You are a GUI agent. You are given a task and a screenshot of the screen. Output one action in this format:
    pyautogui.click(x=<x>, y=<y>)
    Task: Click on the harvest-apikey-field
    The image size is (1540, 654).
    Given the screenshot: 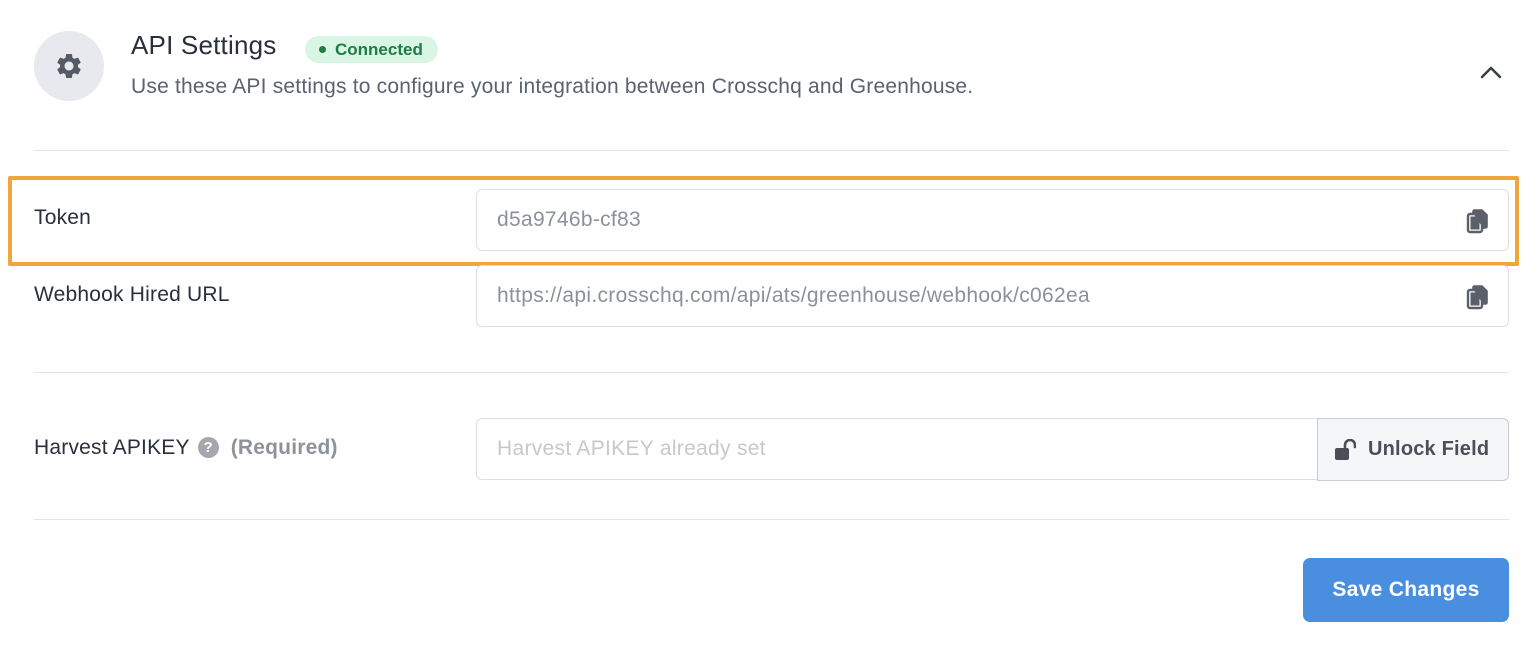 What is the action you would take?
    pyautogui.click(x=897, y=449)
    